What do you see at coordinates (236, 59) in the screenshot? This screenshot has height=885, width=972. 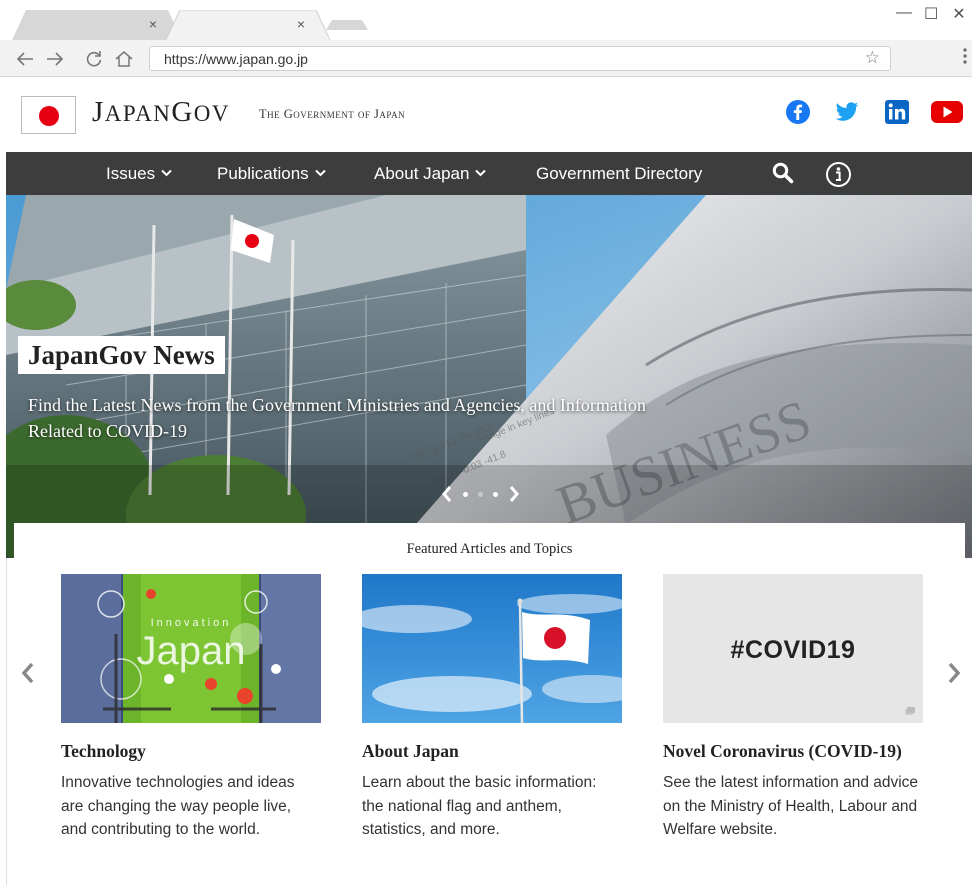 I see `url-text: https://www.japan.go.jp` at bounding box center [236, 59].